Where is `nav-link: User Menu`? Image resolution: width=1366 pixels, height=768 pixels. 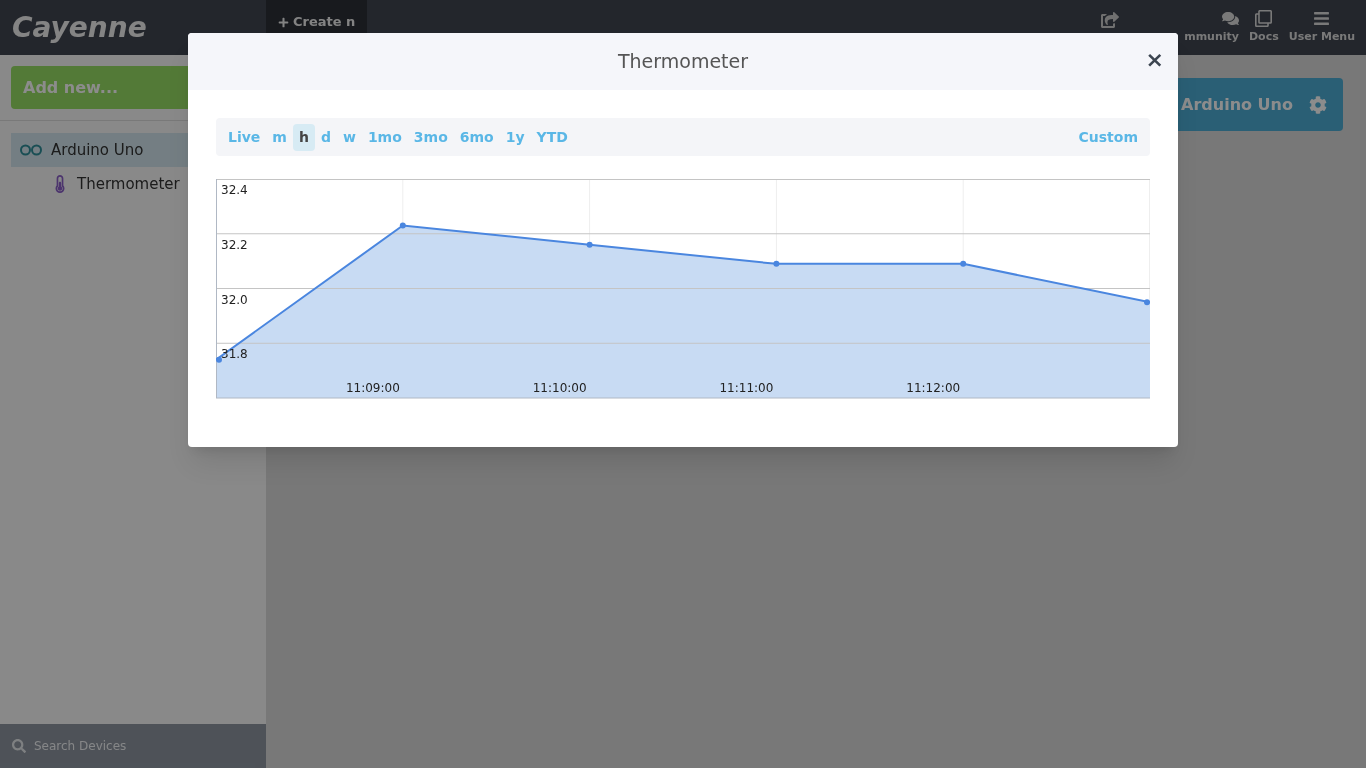 nav-link: User Menu is located at coordinates (1321, 27).